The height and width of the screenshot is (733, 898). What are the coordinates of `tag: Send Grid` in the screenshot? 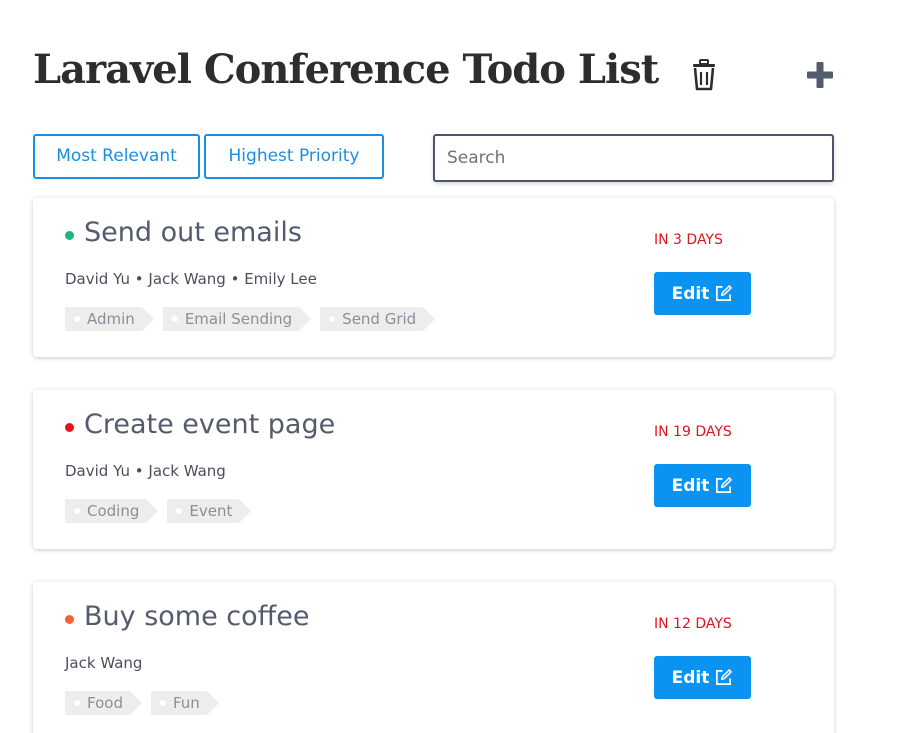 It's located at (378, 319).